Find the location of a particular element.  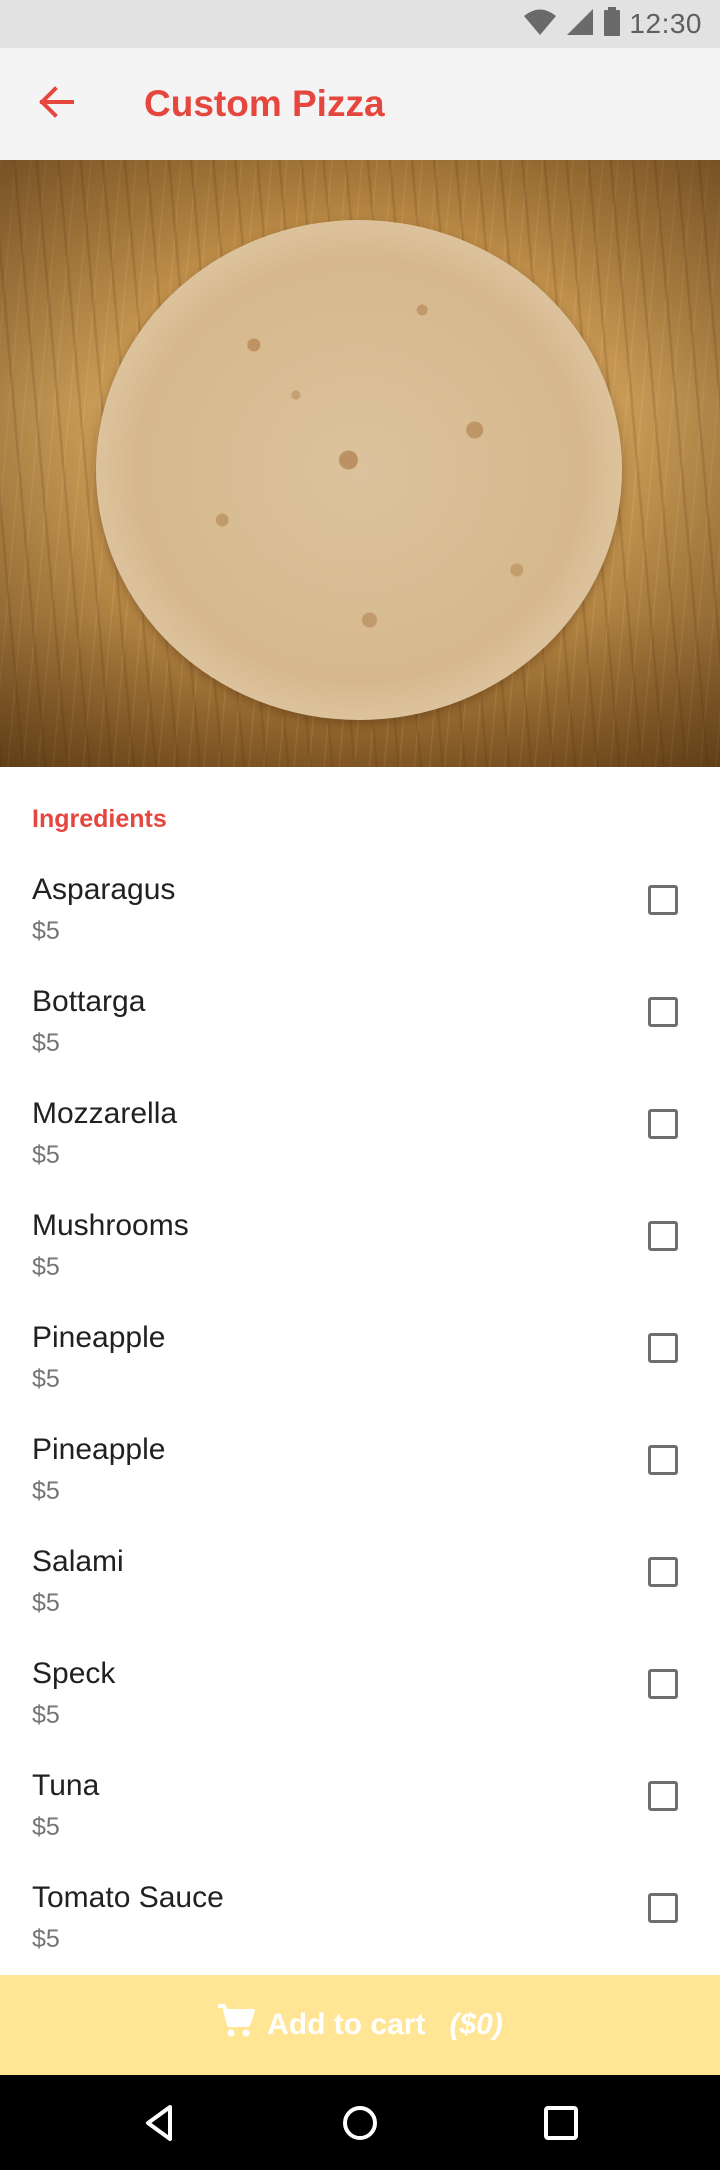

ingredient-name: Bottarga is located at coordinates (89, 1001).